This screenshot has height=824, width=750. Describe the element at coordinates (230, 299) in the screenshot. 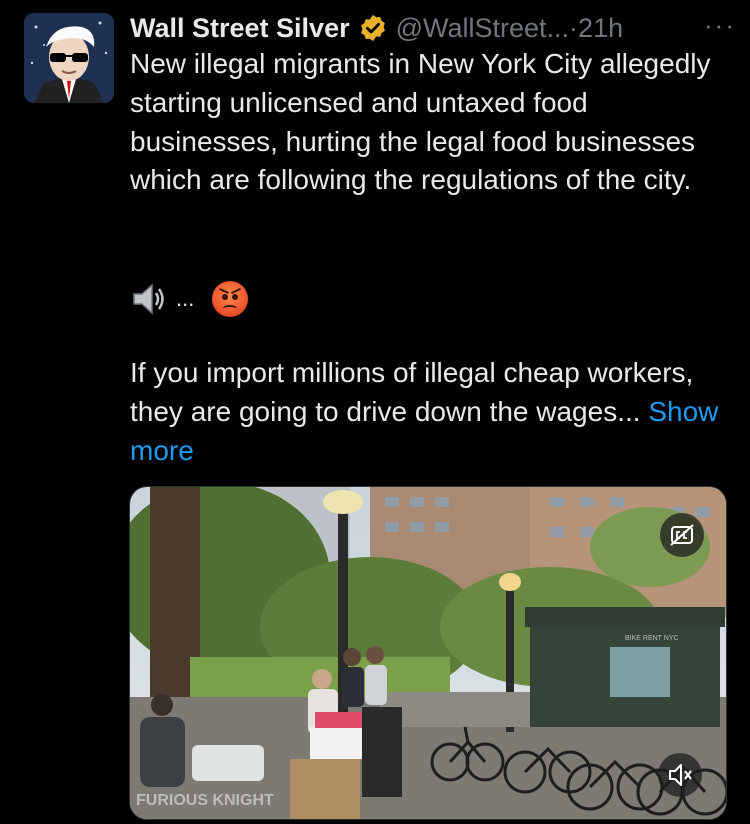

I see `angry-face-emoji-icon` at that location.